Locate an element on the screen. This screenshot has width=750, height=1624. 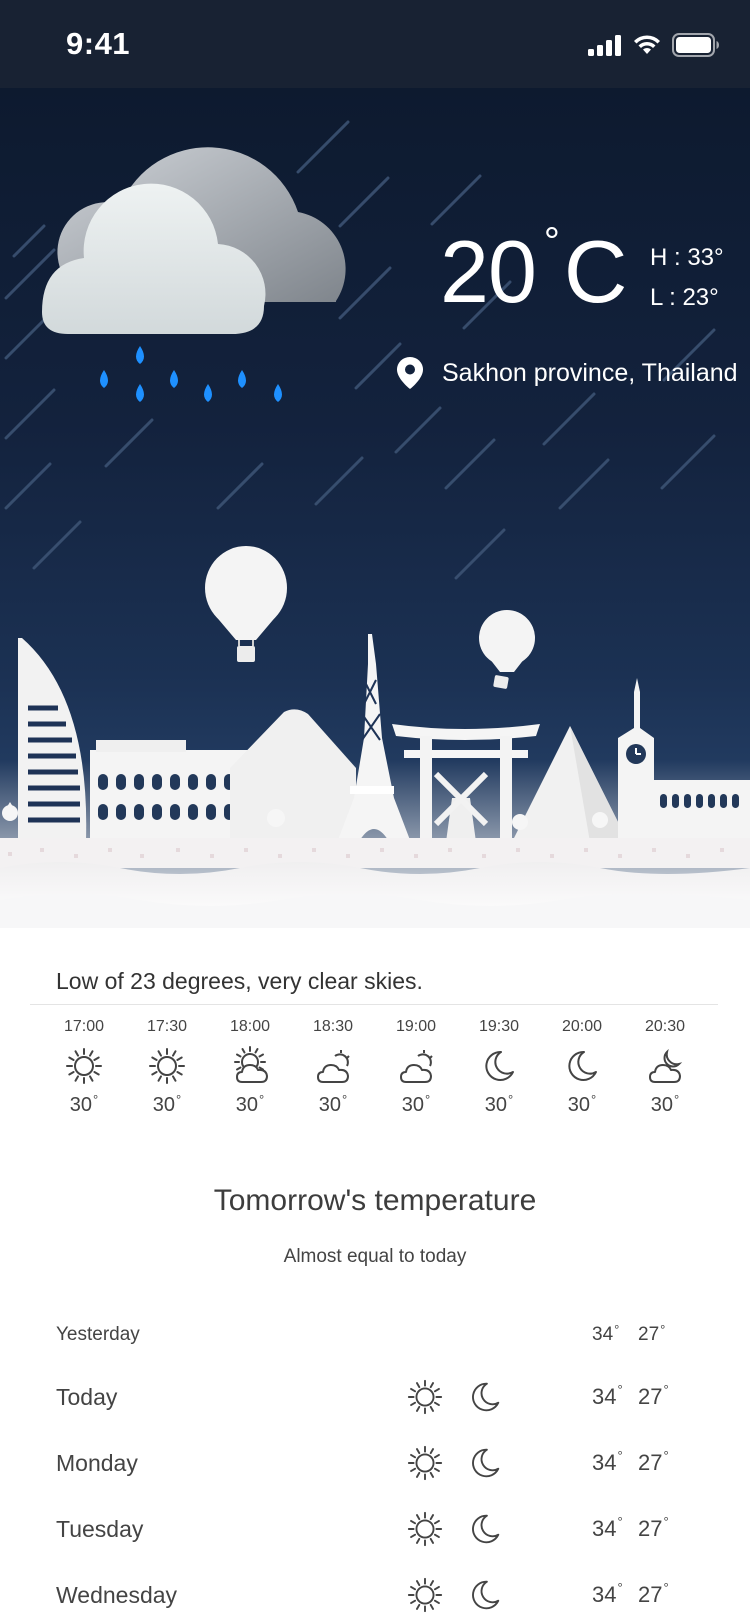
hourly-item: 19:00 30° is located at coordinates (416, 1067).